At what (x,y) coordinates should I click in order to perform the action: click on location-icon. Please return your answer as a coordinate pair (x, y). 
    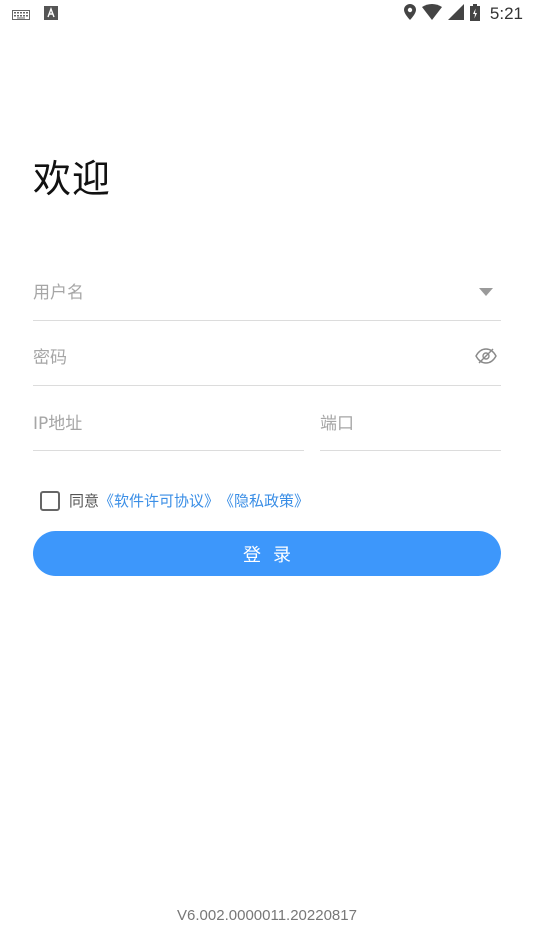
    Looking at the image, I should click on (409, 14).